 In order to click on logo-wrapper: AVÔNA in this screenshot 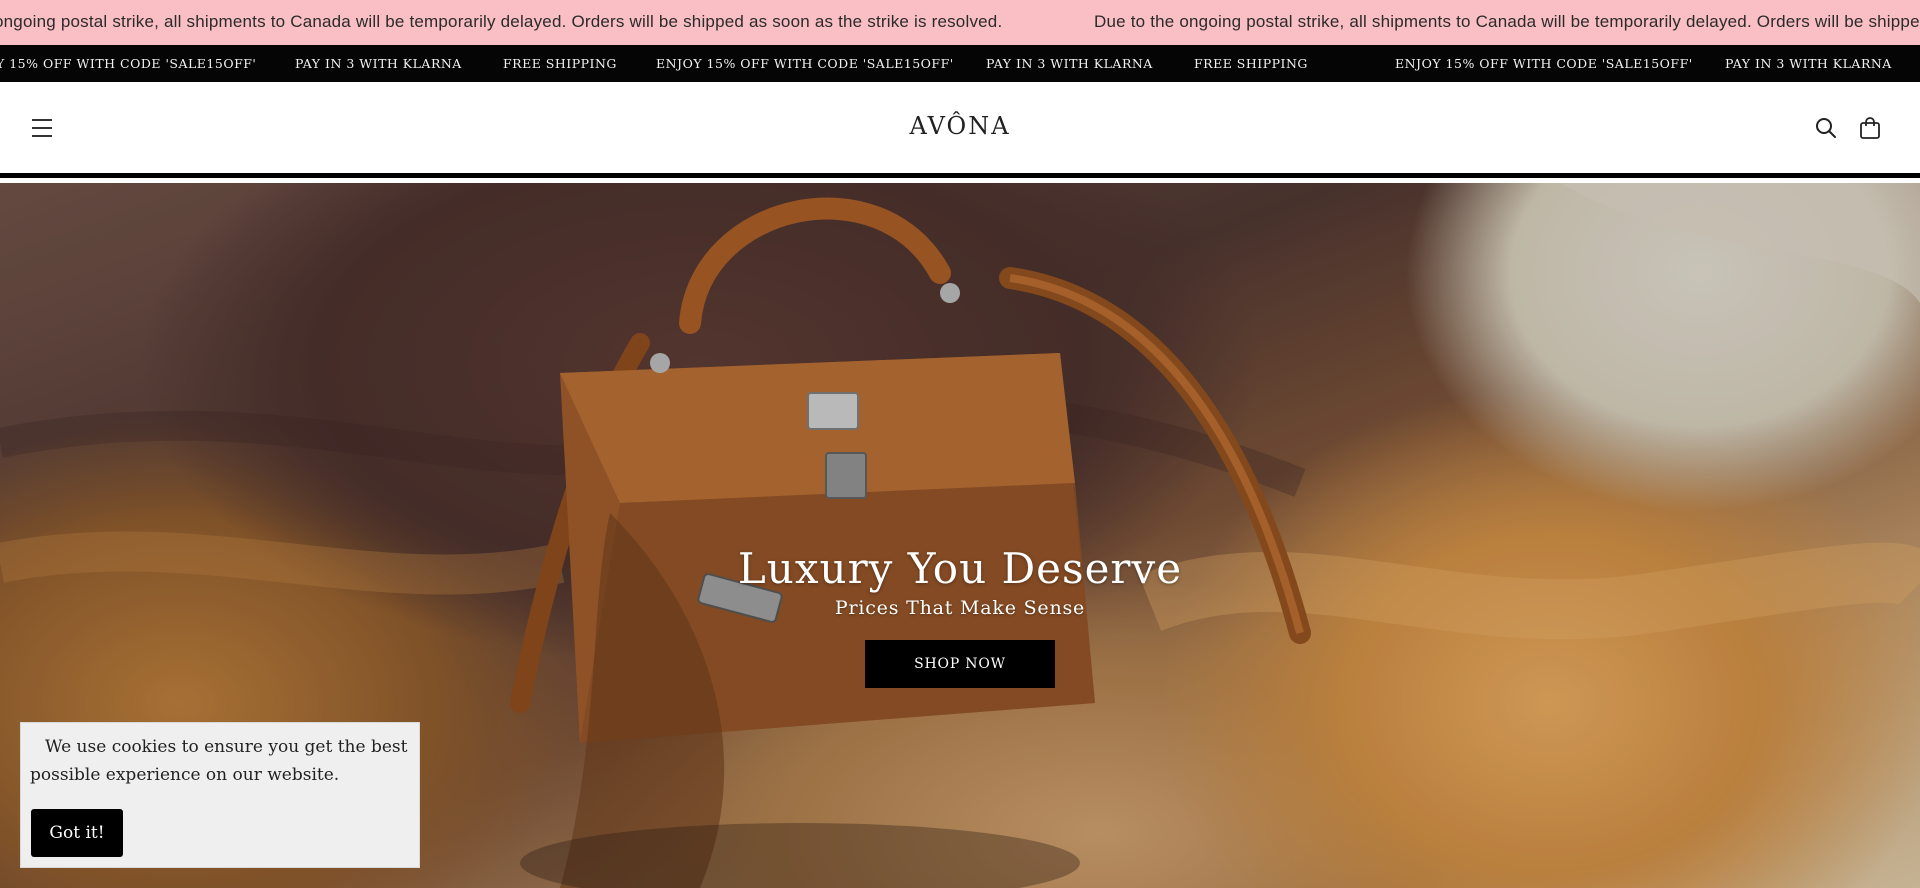, I will do `click(960, 126)`.